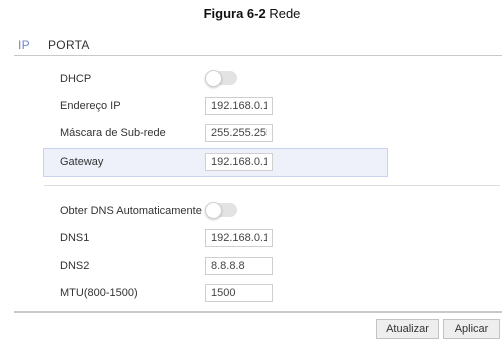 This screenshot has height=348, width=504. I want to click on figure-title: Rede, so click(285, 13).